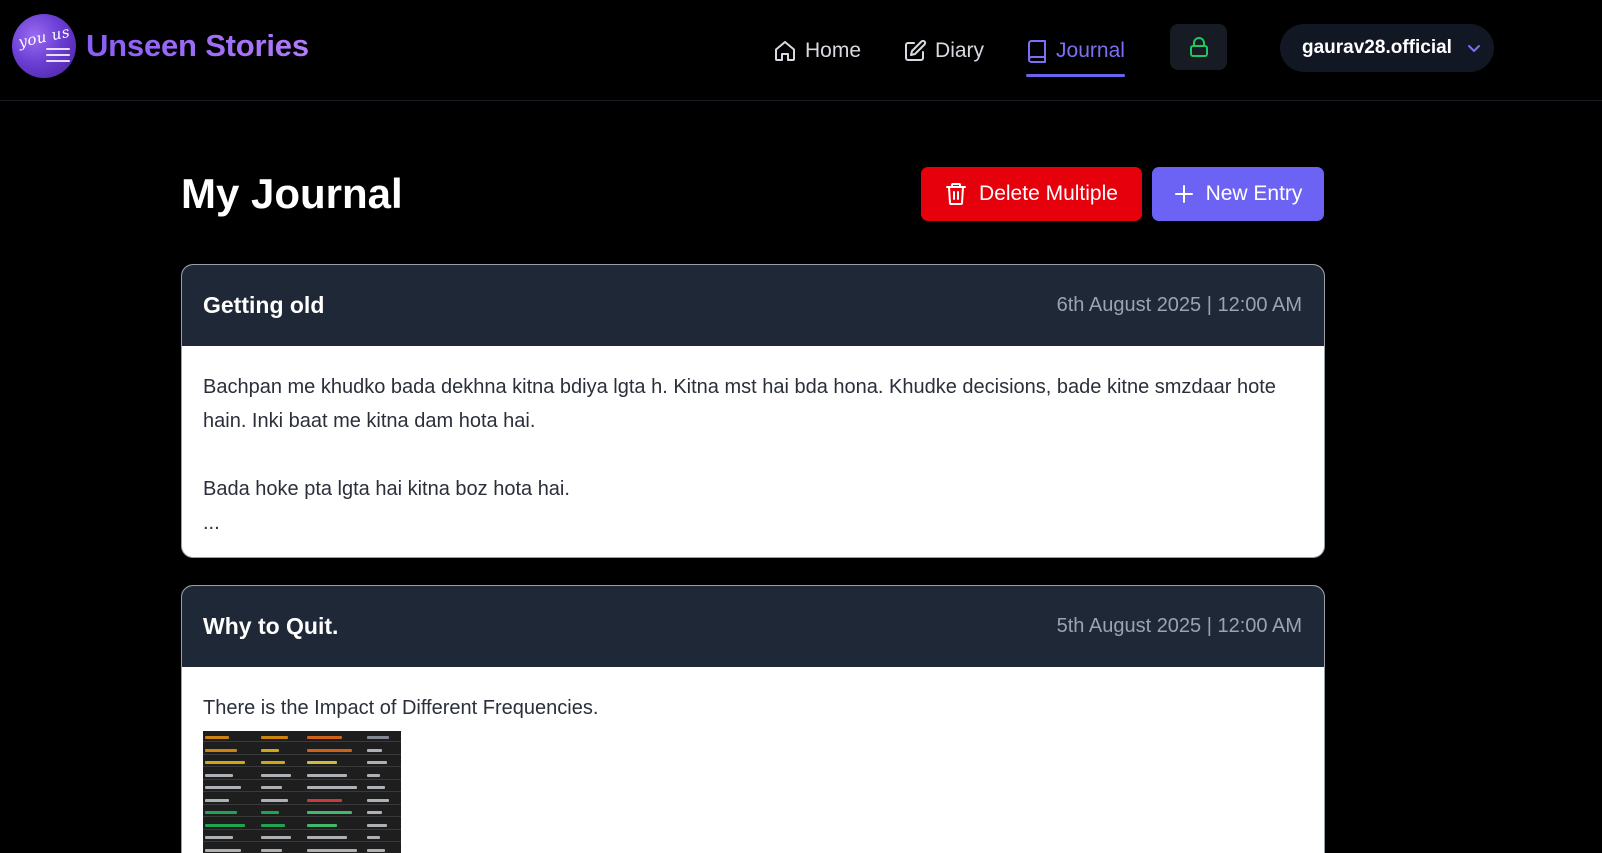 The height and width of the screenshot is (853, 1602). I want to click on nav-home-label: Home, so click(833, 50).